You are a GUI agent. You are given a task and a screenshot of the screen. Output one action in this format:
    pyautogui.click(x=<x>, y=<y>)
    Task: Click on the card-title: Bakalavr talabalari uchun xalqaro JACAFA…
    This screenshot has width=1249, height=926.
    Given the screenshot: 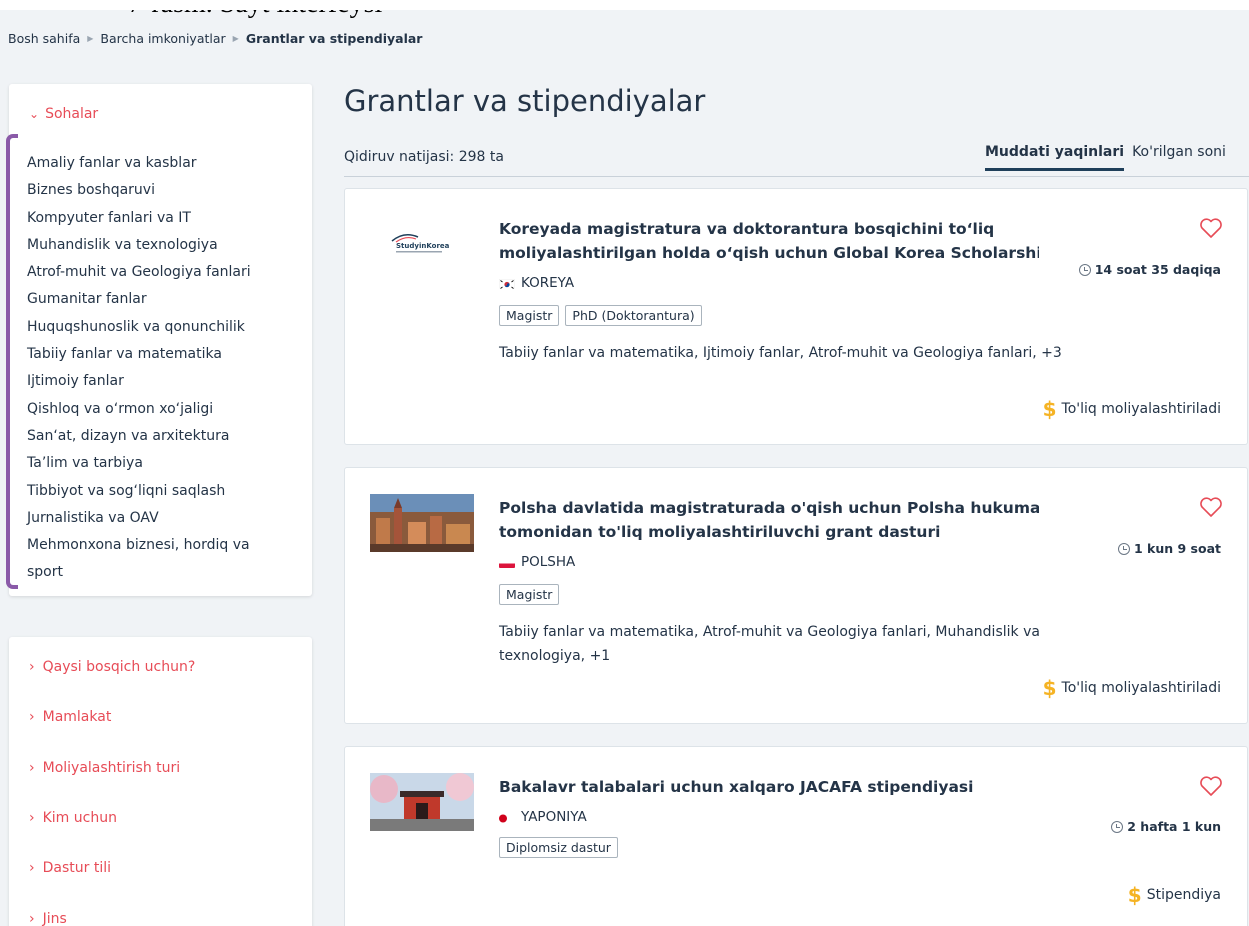 What is the action you would take?
    pyautogui.click(x=769, y=787)
    